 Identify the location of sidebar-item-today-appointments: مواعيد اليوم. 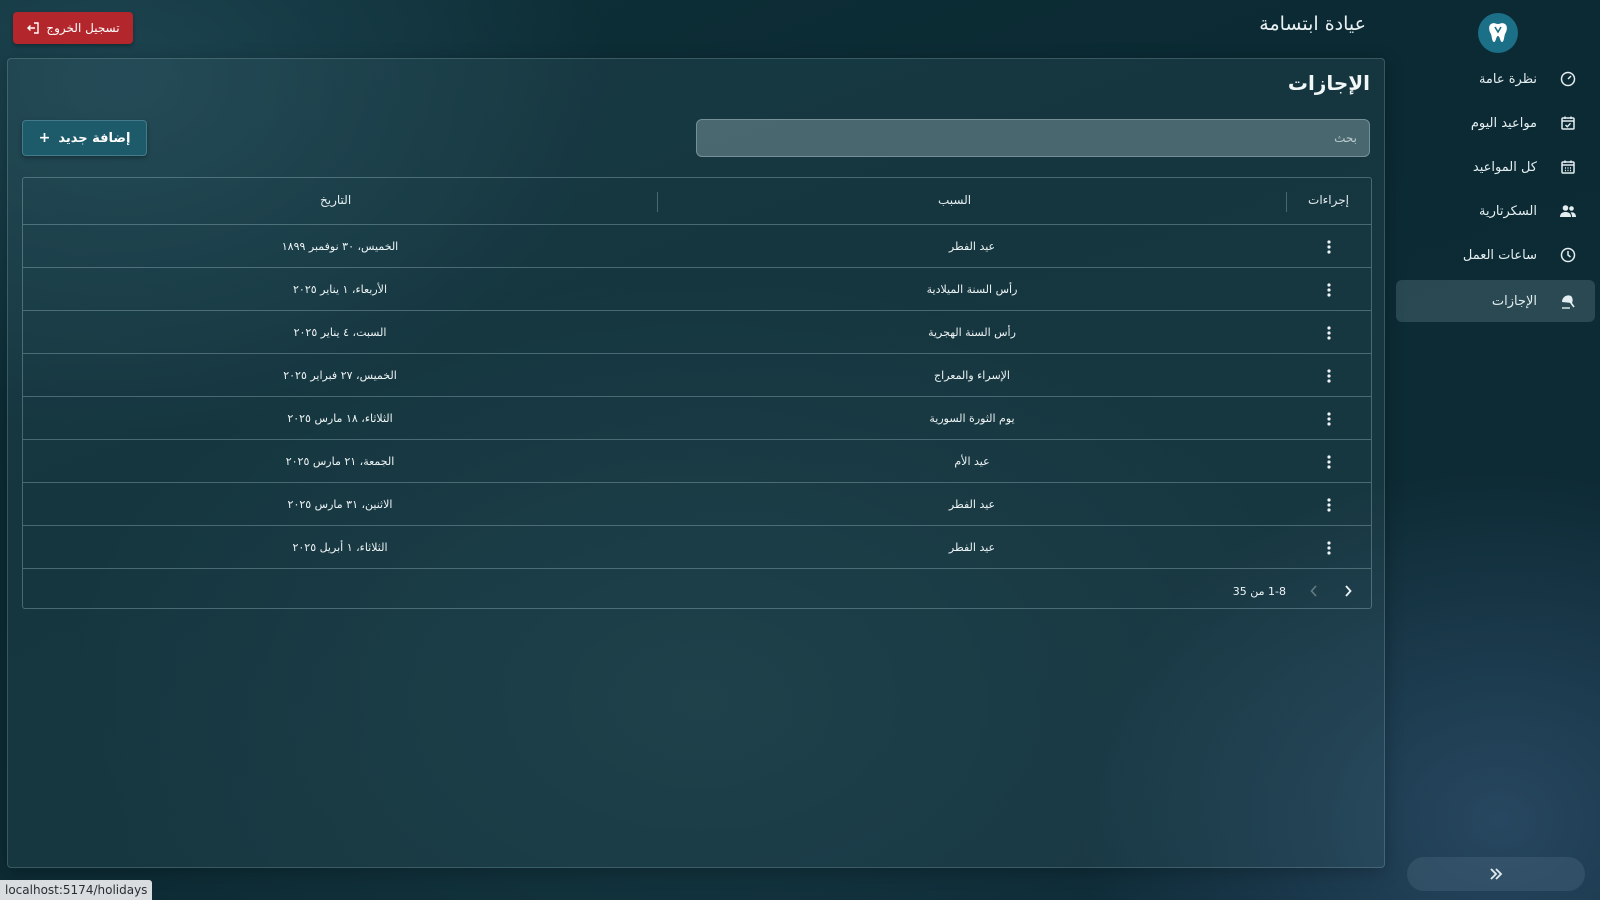
(1495, 123).